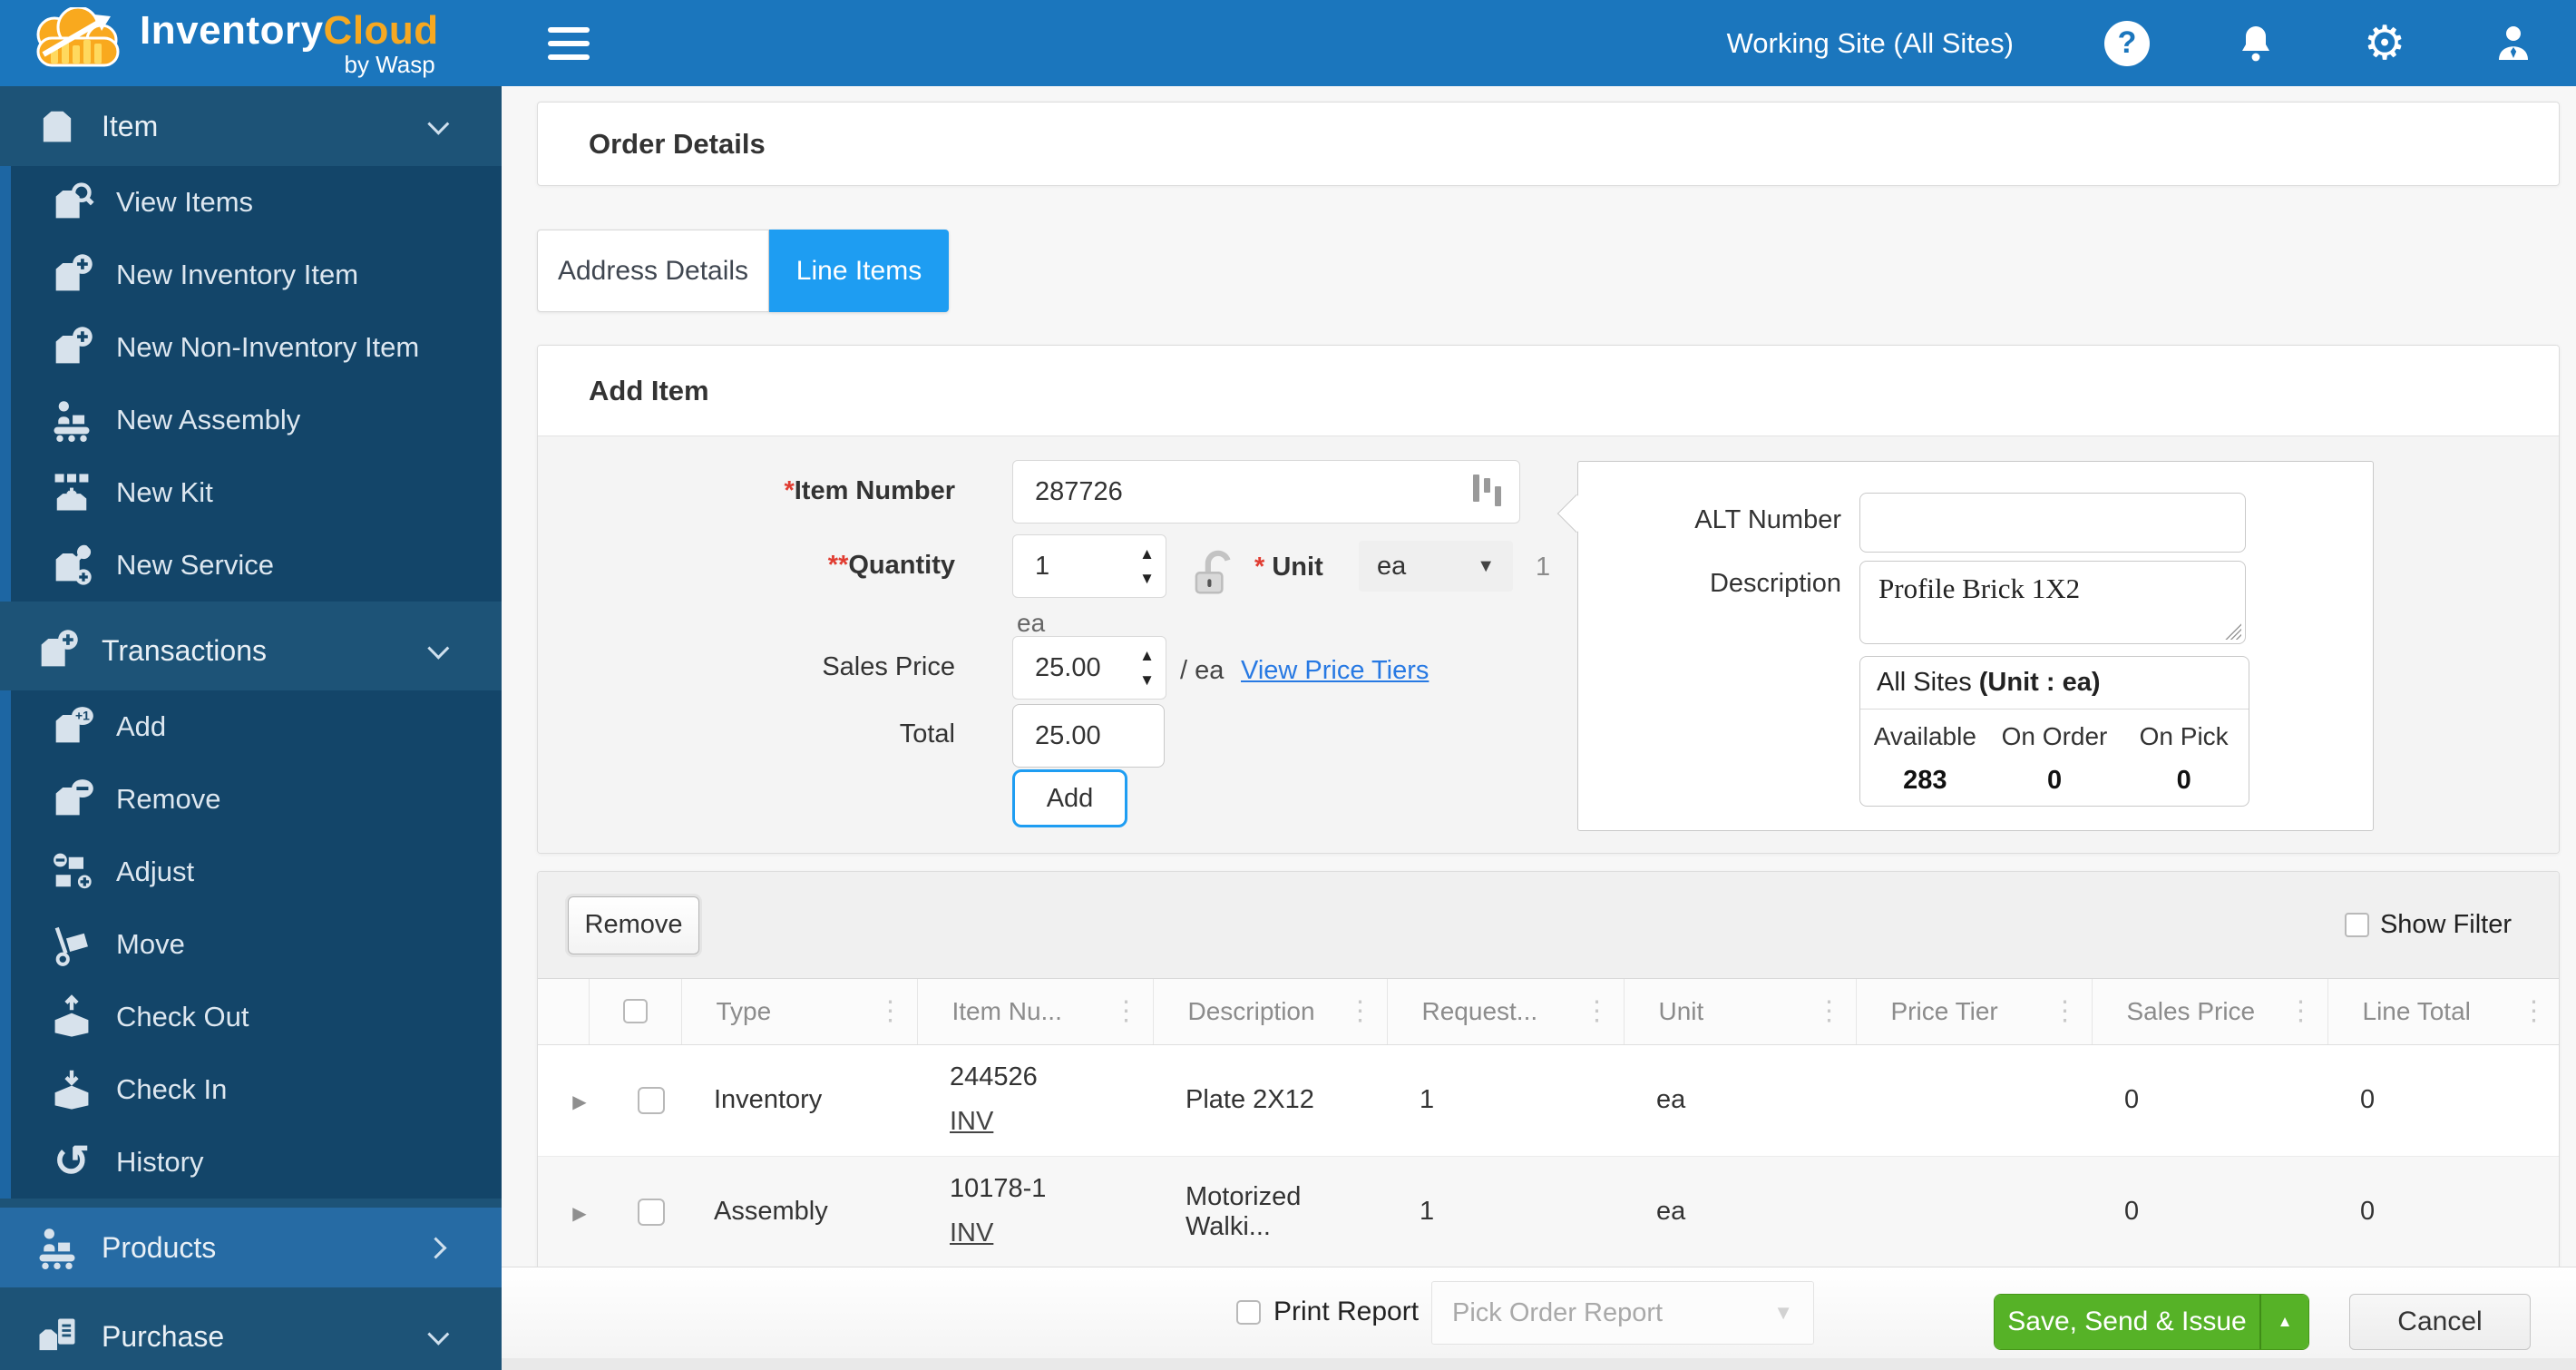  Describe the element at coordinates (1335, 671) in the screenshot. I see `view-price-tiers-link: View Price Tiers` at that location.